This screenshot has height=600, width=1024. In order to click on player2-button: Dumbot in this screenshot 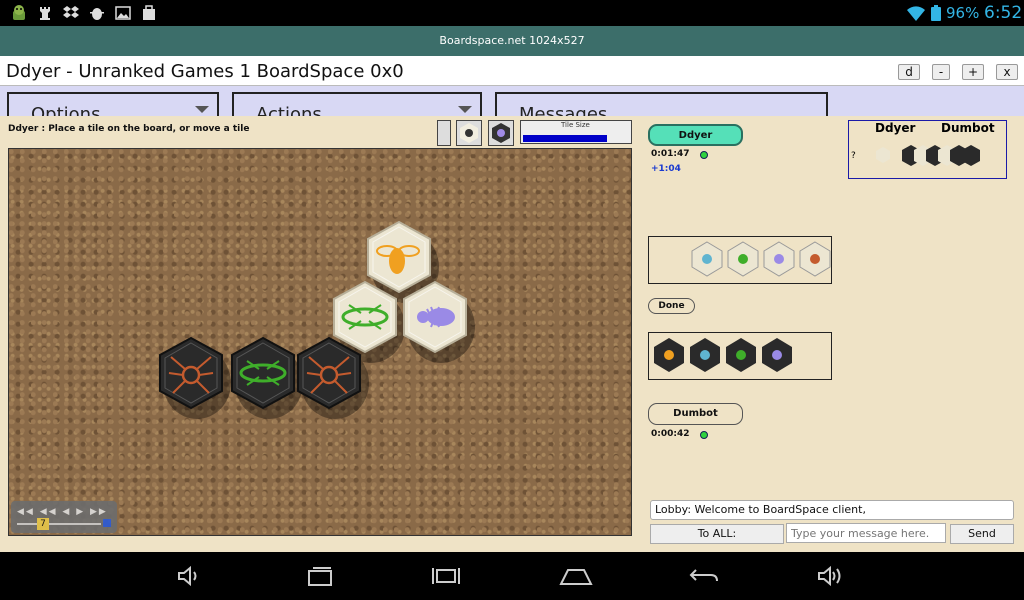, I will do `click(695, 414)`.